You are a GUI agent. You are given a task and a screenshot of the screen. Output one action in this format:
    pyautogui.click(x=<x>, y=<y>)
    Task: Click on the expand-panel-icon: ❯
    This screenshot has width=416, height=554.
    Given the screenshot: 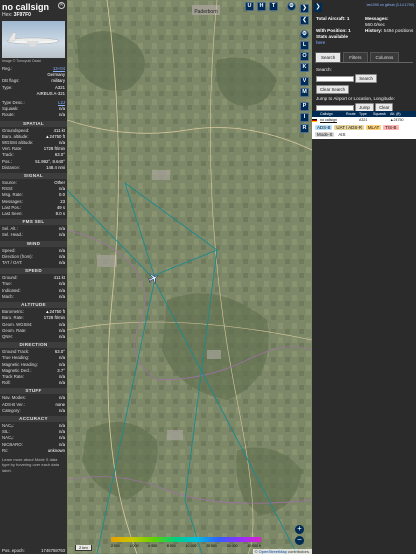 What is the action you would take?
    pyautogui.click(x=304, y=8)
    